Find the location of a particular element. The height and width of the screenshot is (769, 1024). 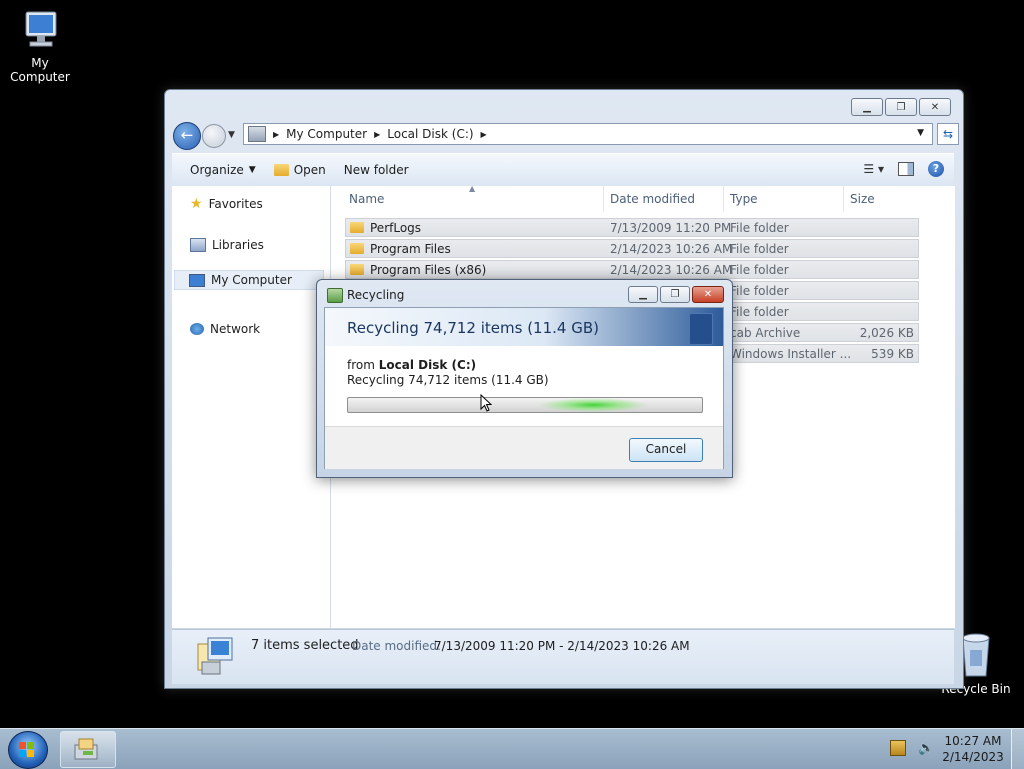

sort-indicator-icon: ▲ is located at coordinates (472, 188).